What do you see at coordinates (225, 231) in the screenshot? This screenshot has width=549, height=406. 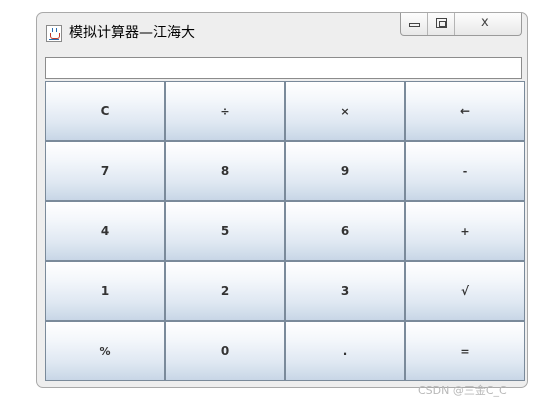 I see `digit-5-button: 5` at bounding box center [225, 231].